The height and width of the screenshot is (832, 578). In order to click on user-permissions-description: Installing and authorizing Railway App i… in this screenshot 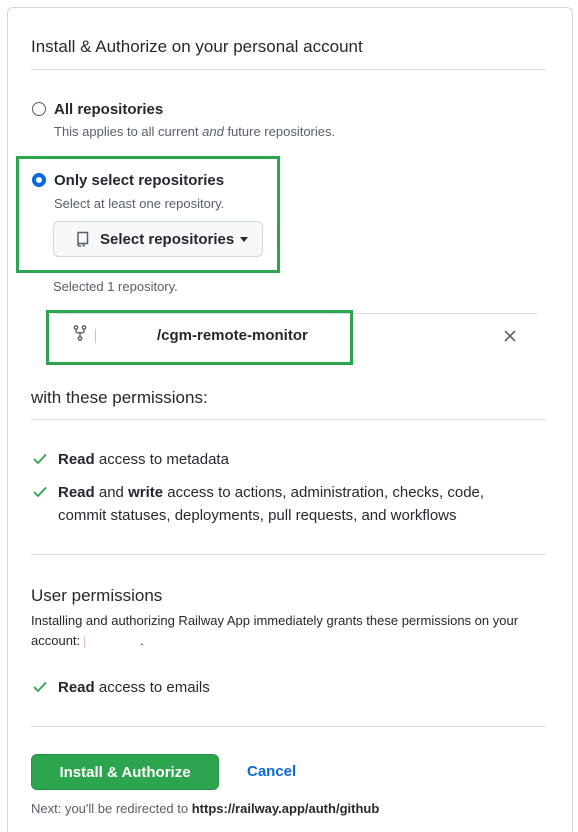, I will do `click(275, 620)`.